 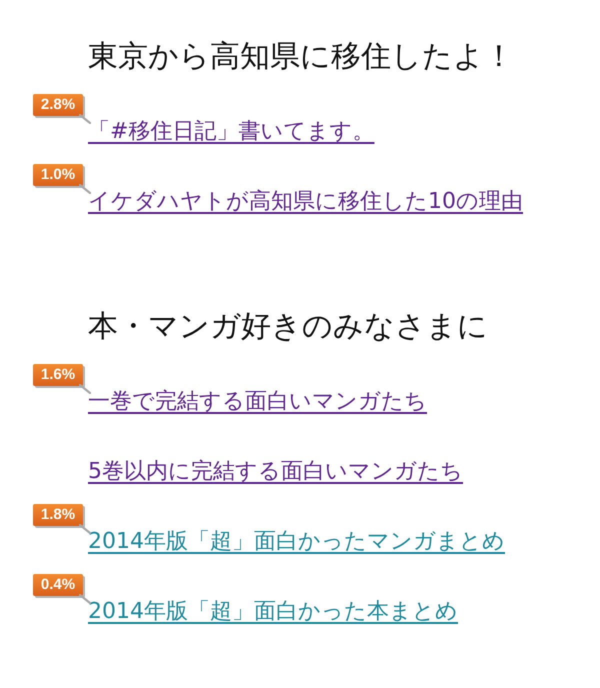 I want to click on article-link: 2014年版「超」面白かった本まとめ, so click(x=273, y=612).